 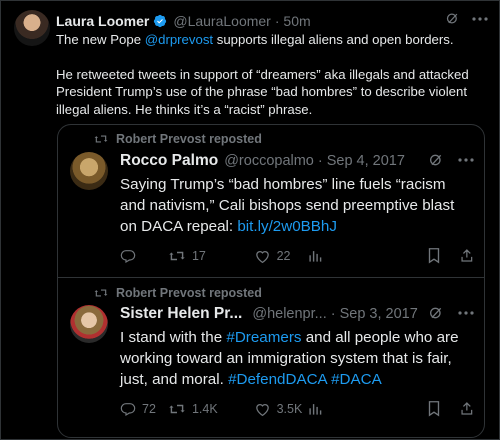 I want to click on like-button: 22, so click(x=281, y=256).